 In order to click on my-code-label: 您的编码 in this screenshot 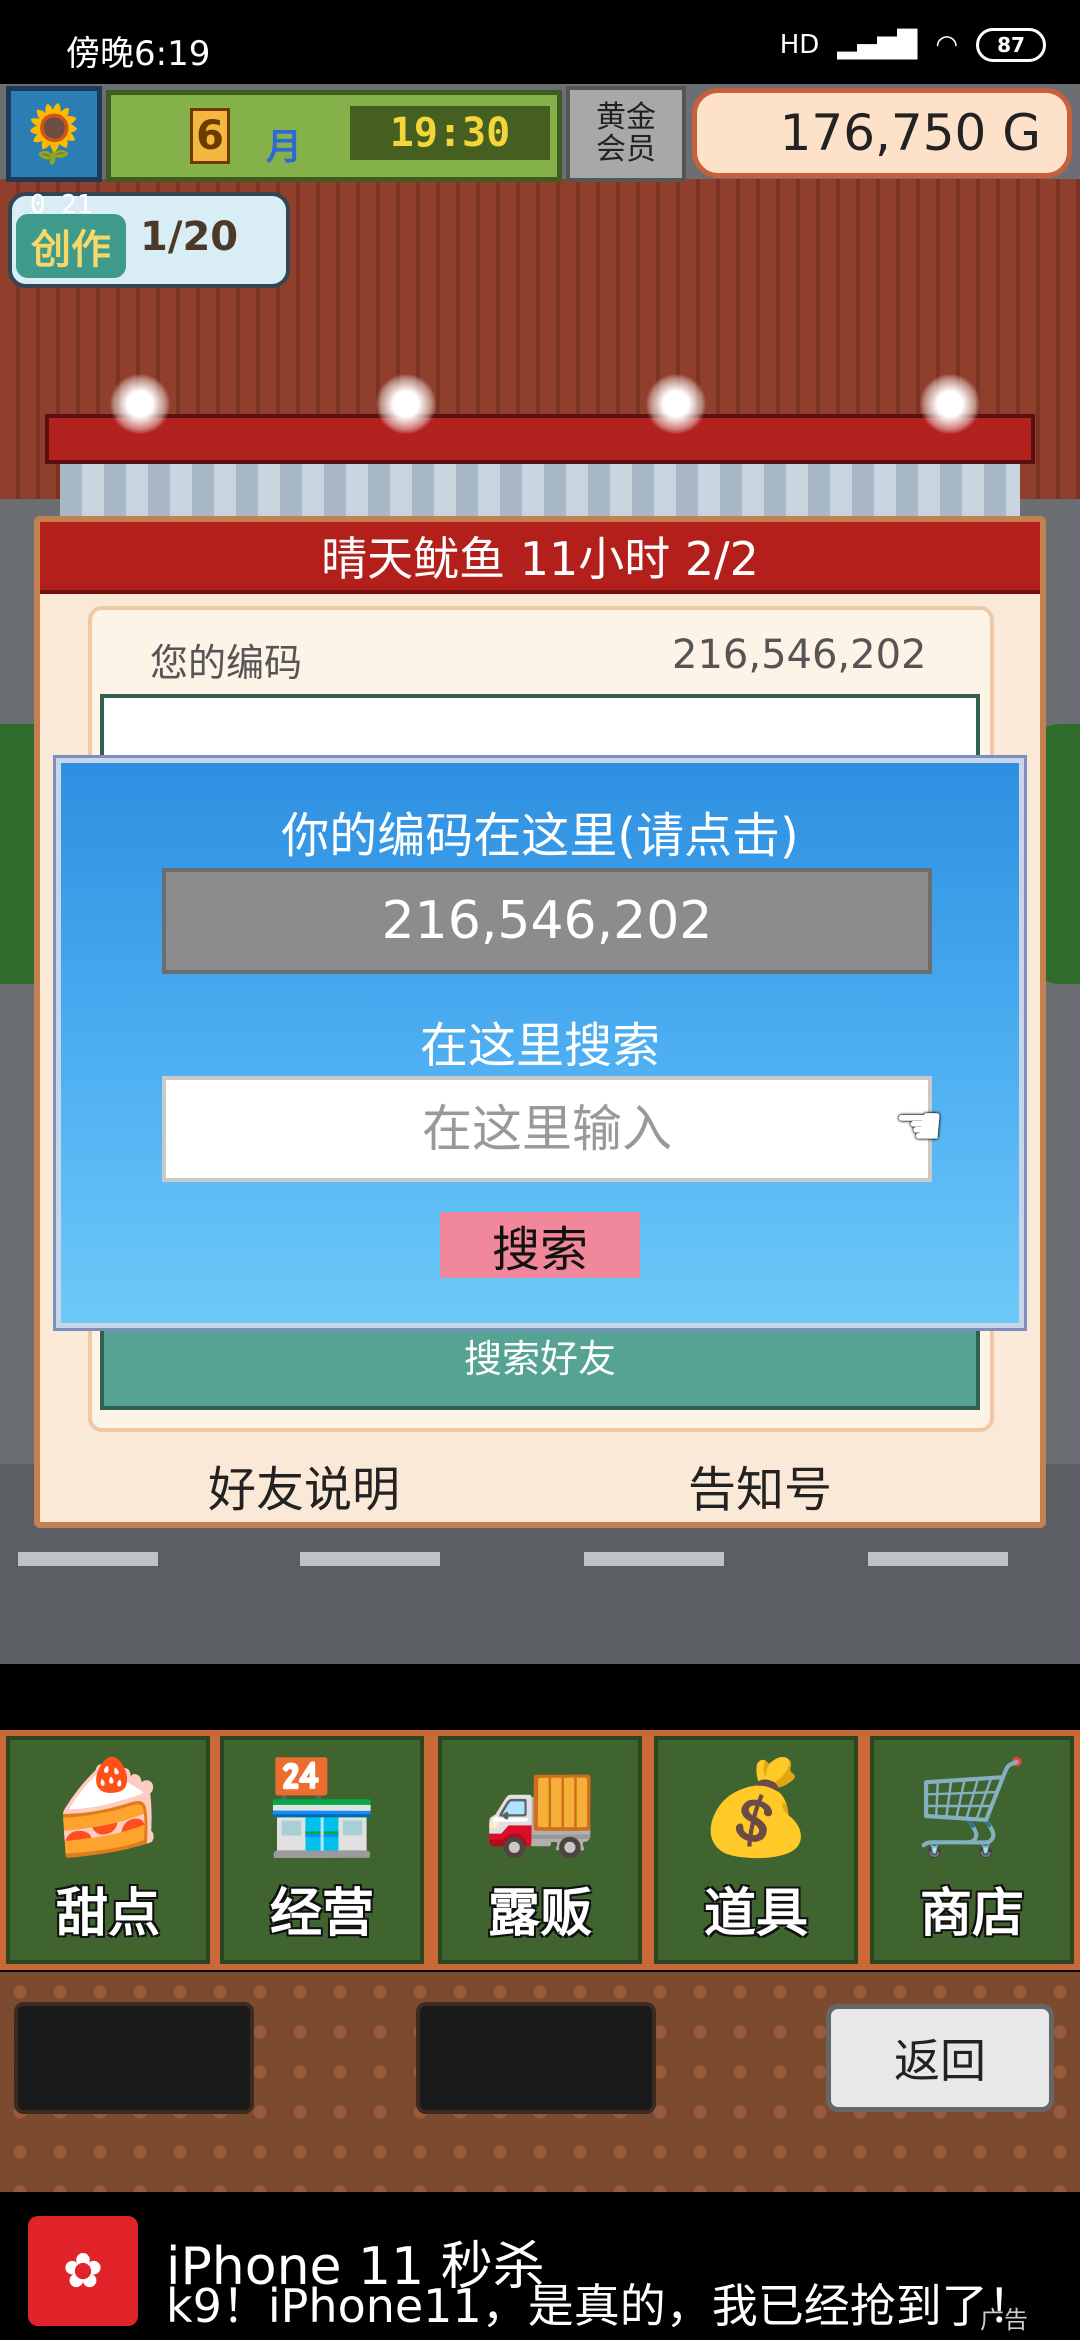, I will do `click(226, 663)`.